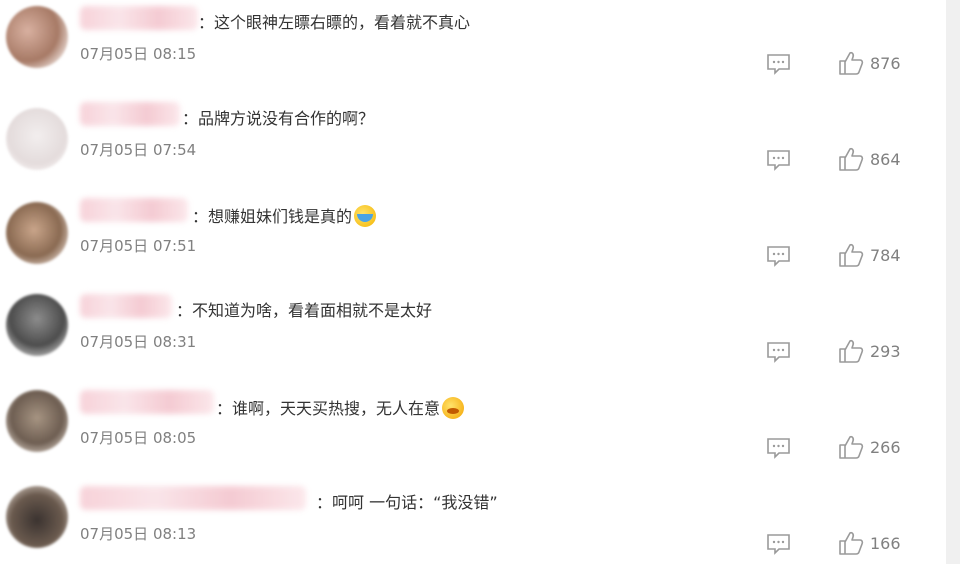 The width and height of the screenshot is (960, 576). I want to click on like-count: 293, so click(885, 351).